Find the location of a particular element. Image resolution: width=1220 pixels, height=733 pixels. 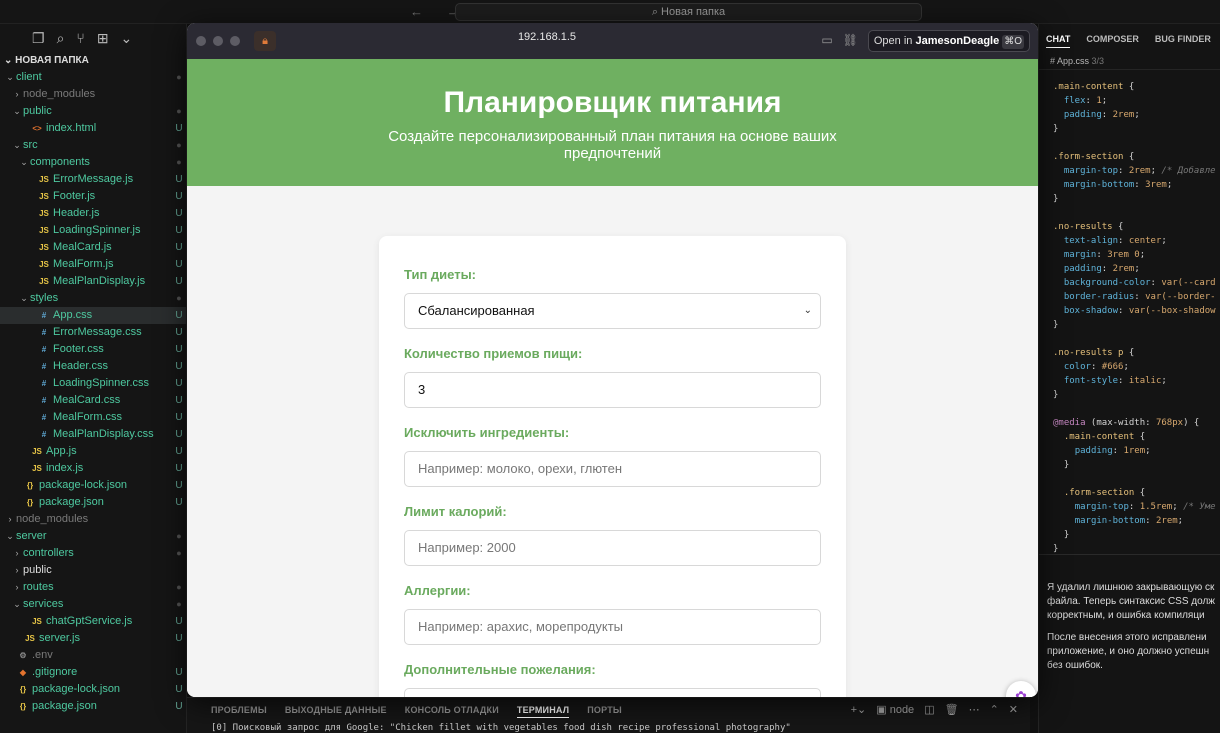

meals-count-input: 3 is located at coordinates (612, 390).